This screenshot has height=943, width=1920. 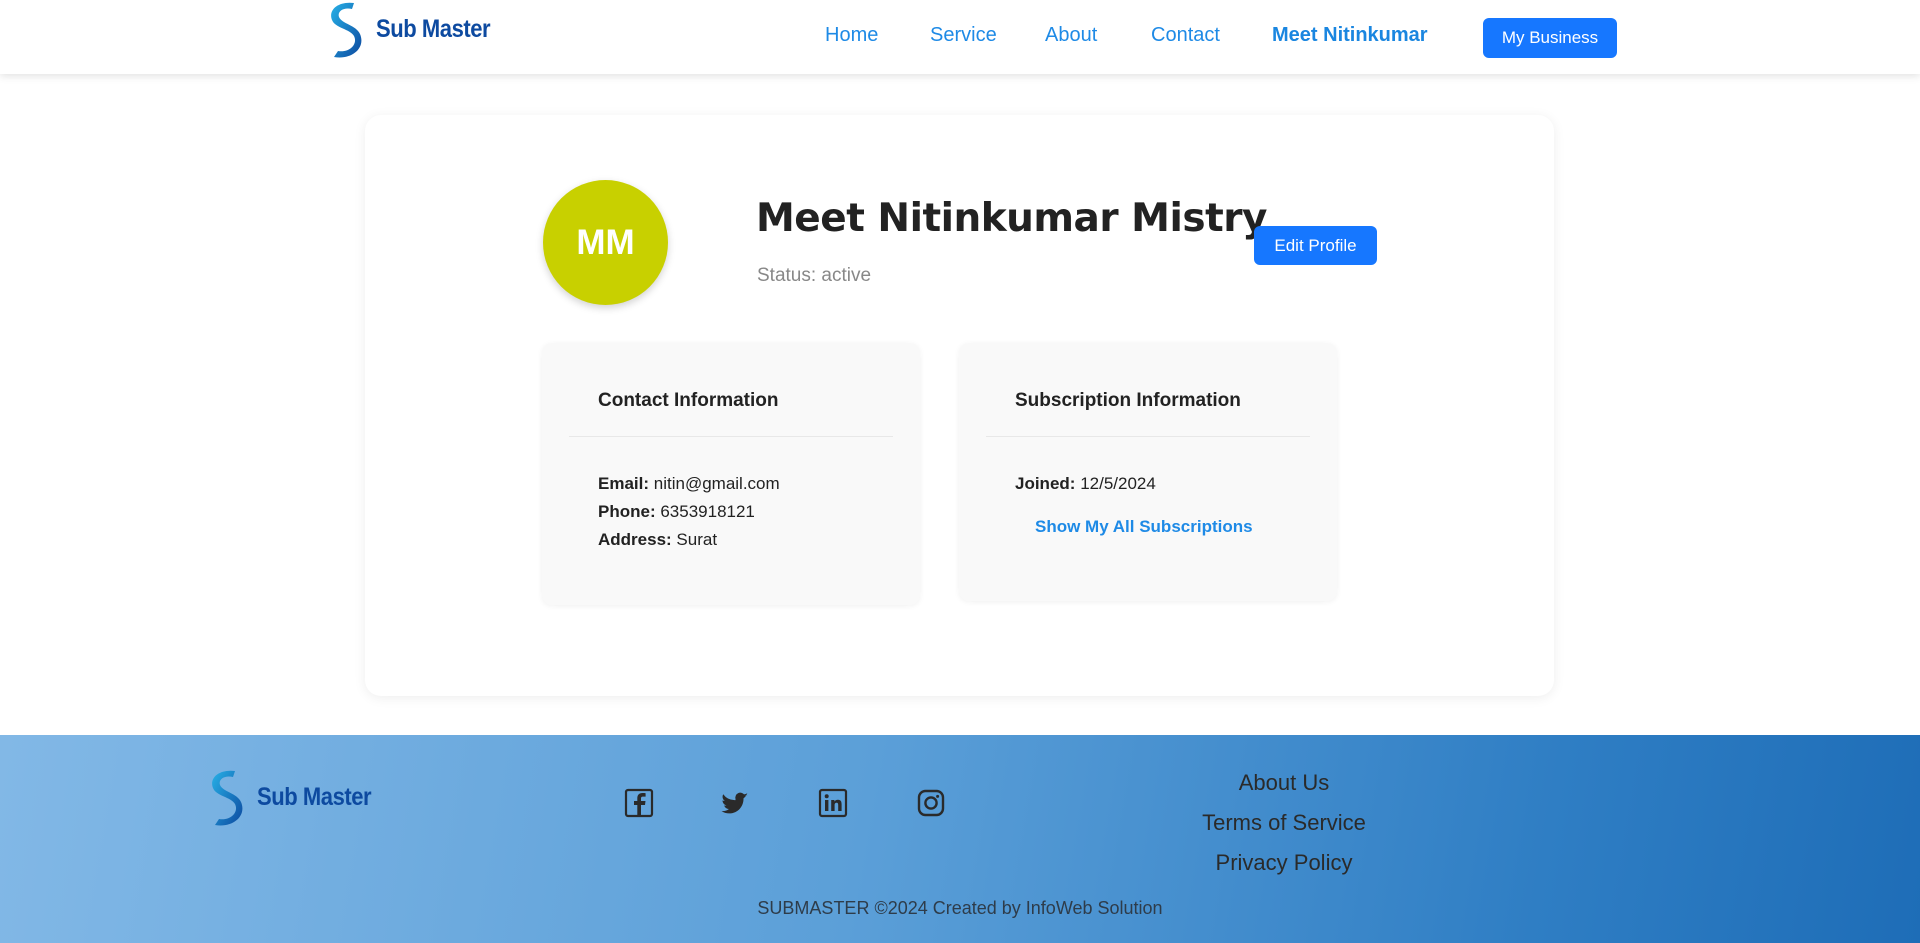 I want to click on phone-label: Phone:, so click(x=627, y=511).